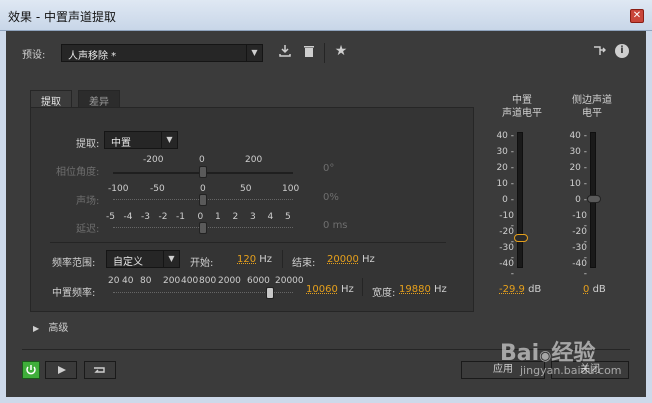  I want to click on toolbar-separator, so click(324, 53).